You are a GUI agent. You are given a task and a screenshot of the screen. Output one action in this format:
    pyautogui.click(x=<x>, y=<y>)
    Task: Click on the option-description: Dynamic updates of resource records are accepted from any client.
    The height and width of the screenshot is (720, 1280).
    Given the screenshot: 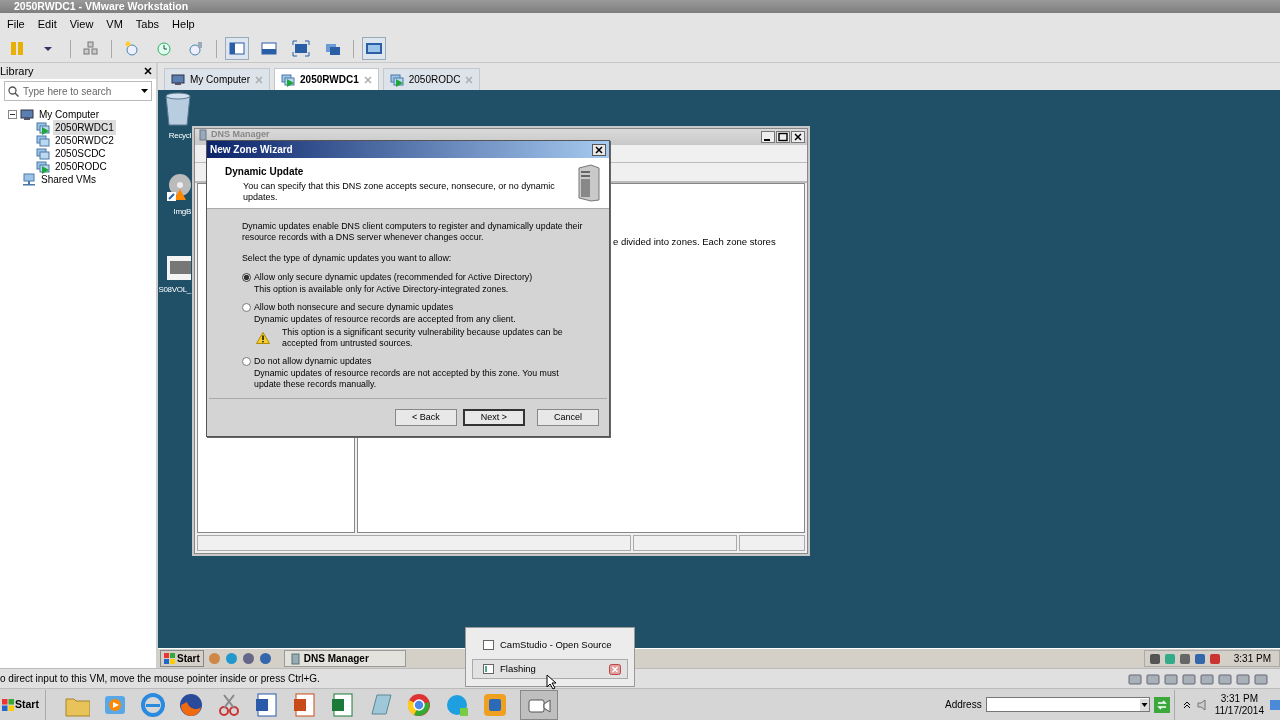 What is the action you would take?
    pyautogui.click(x=385, y=319)
    